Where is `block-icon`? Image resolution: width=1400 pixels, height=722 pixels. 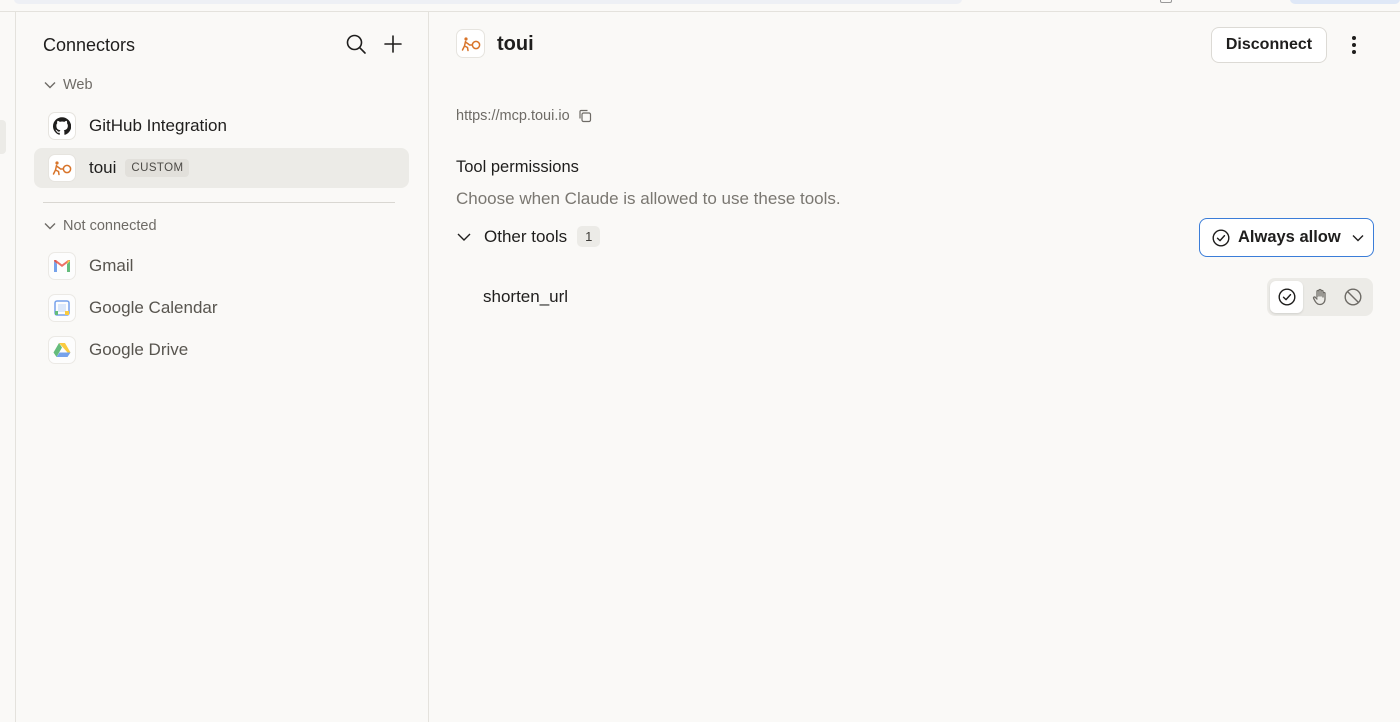 block-icon is located at coordinates (1352, 297).